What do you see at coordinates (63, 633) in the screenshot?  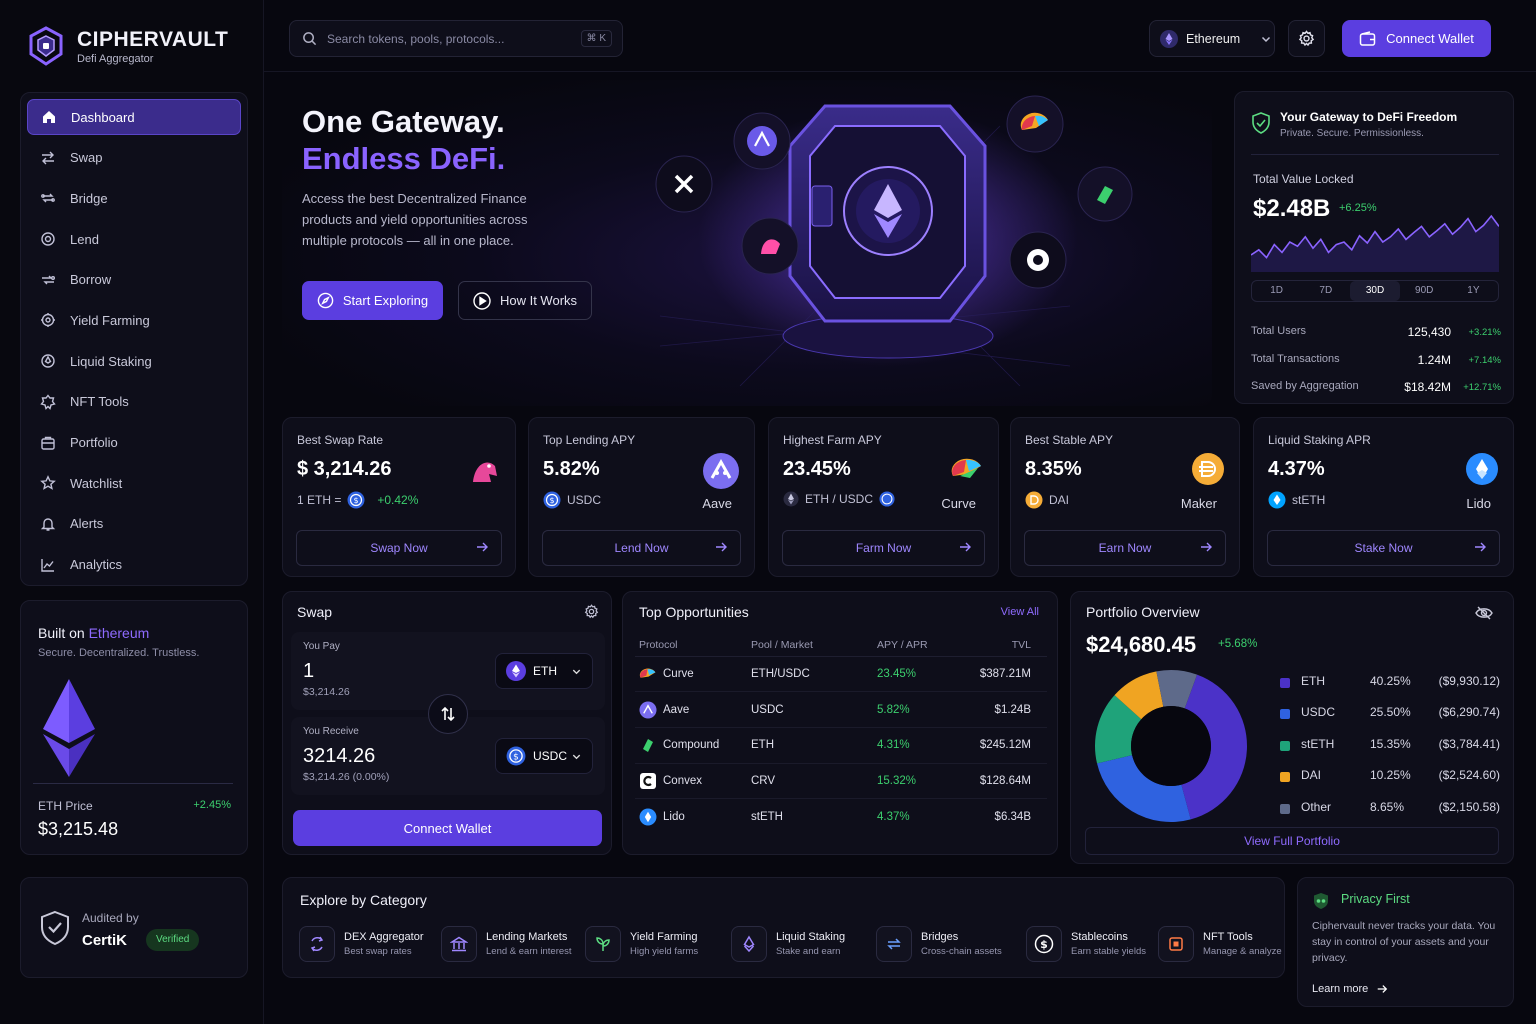 I see `built-prefix: Built on` at bounding box center [63, 633].